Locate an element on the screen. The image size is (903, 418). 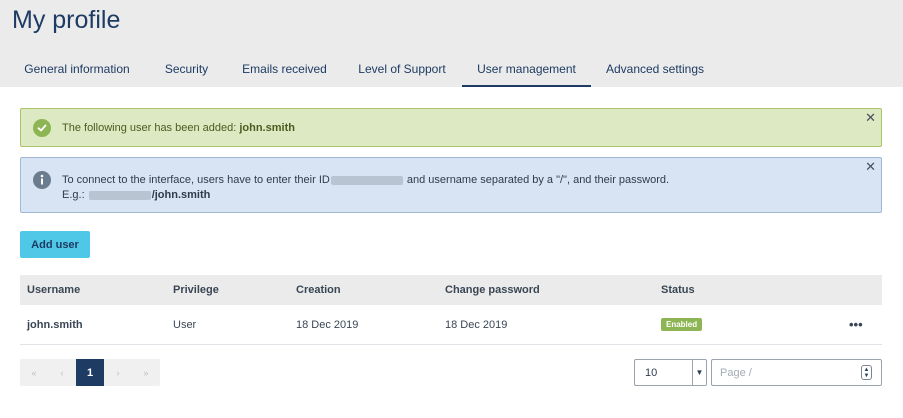
check-circle-icon is located at coordinates (42, 128).